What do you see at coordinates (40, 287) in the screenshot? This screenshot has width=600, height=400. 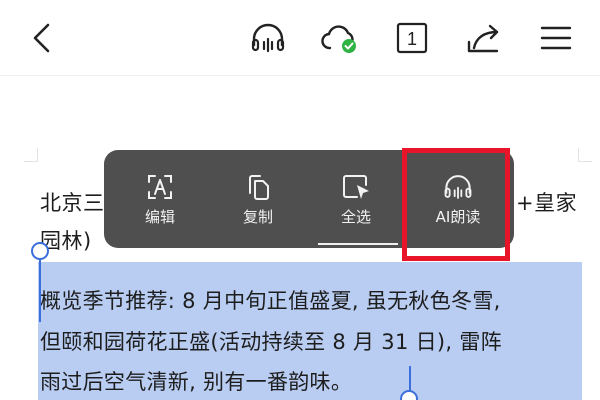 I see `selection-start-handle` at bounding box center [40, 287].